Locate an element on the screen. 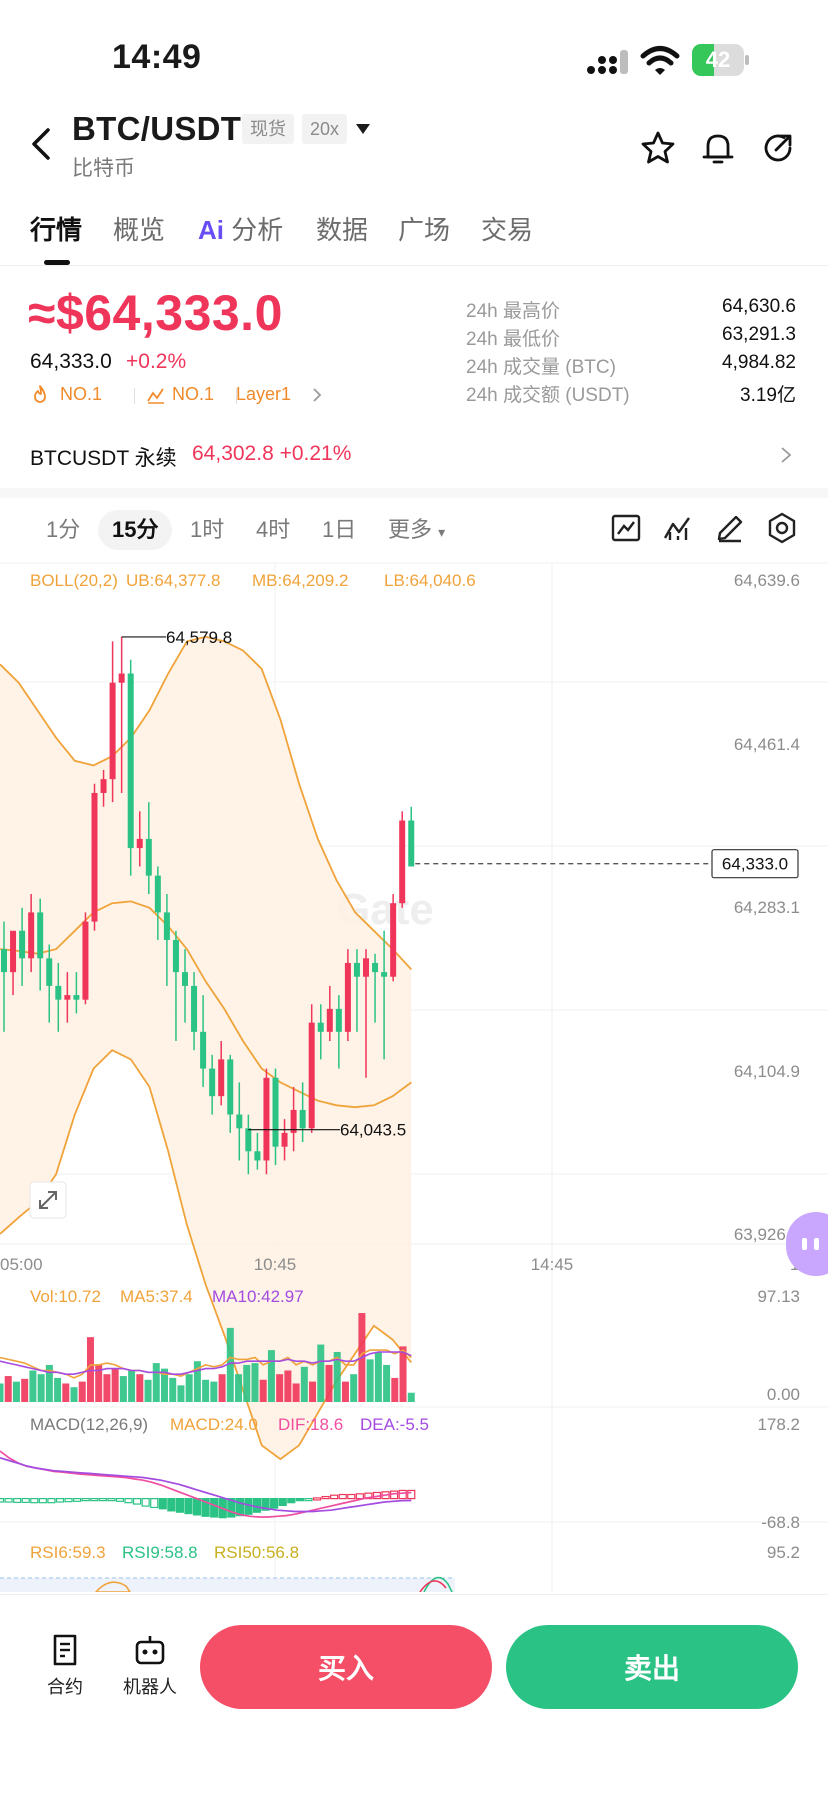  pair-dropdown-icon is located at coordinates (363, 129).